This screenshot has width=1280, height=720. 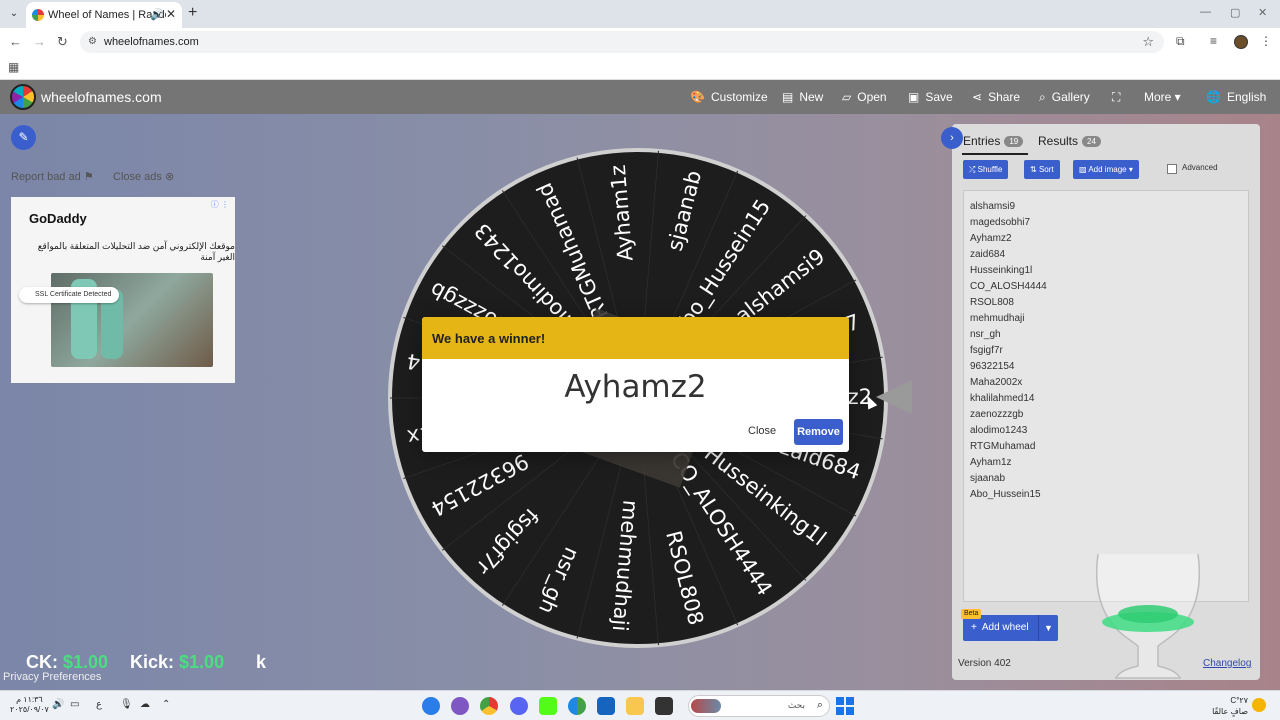 What do you see at coordinates (92, 41) in the screenshot?
I see `site-info-icon: ⚙` at bounding box center [92, 41].